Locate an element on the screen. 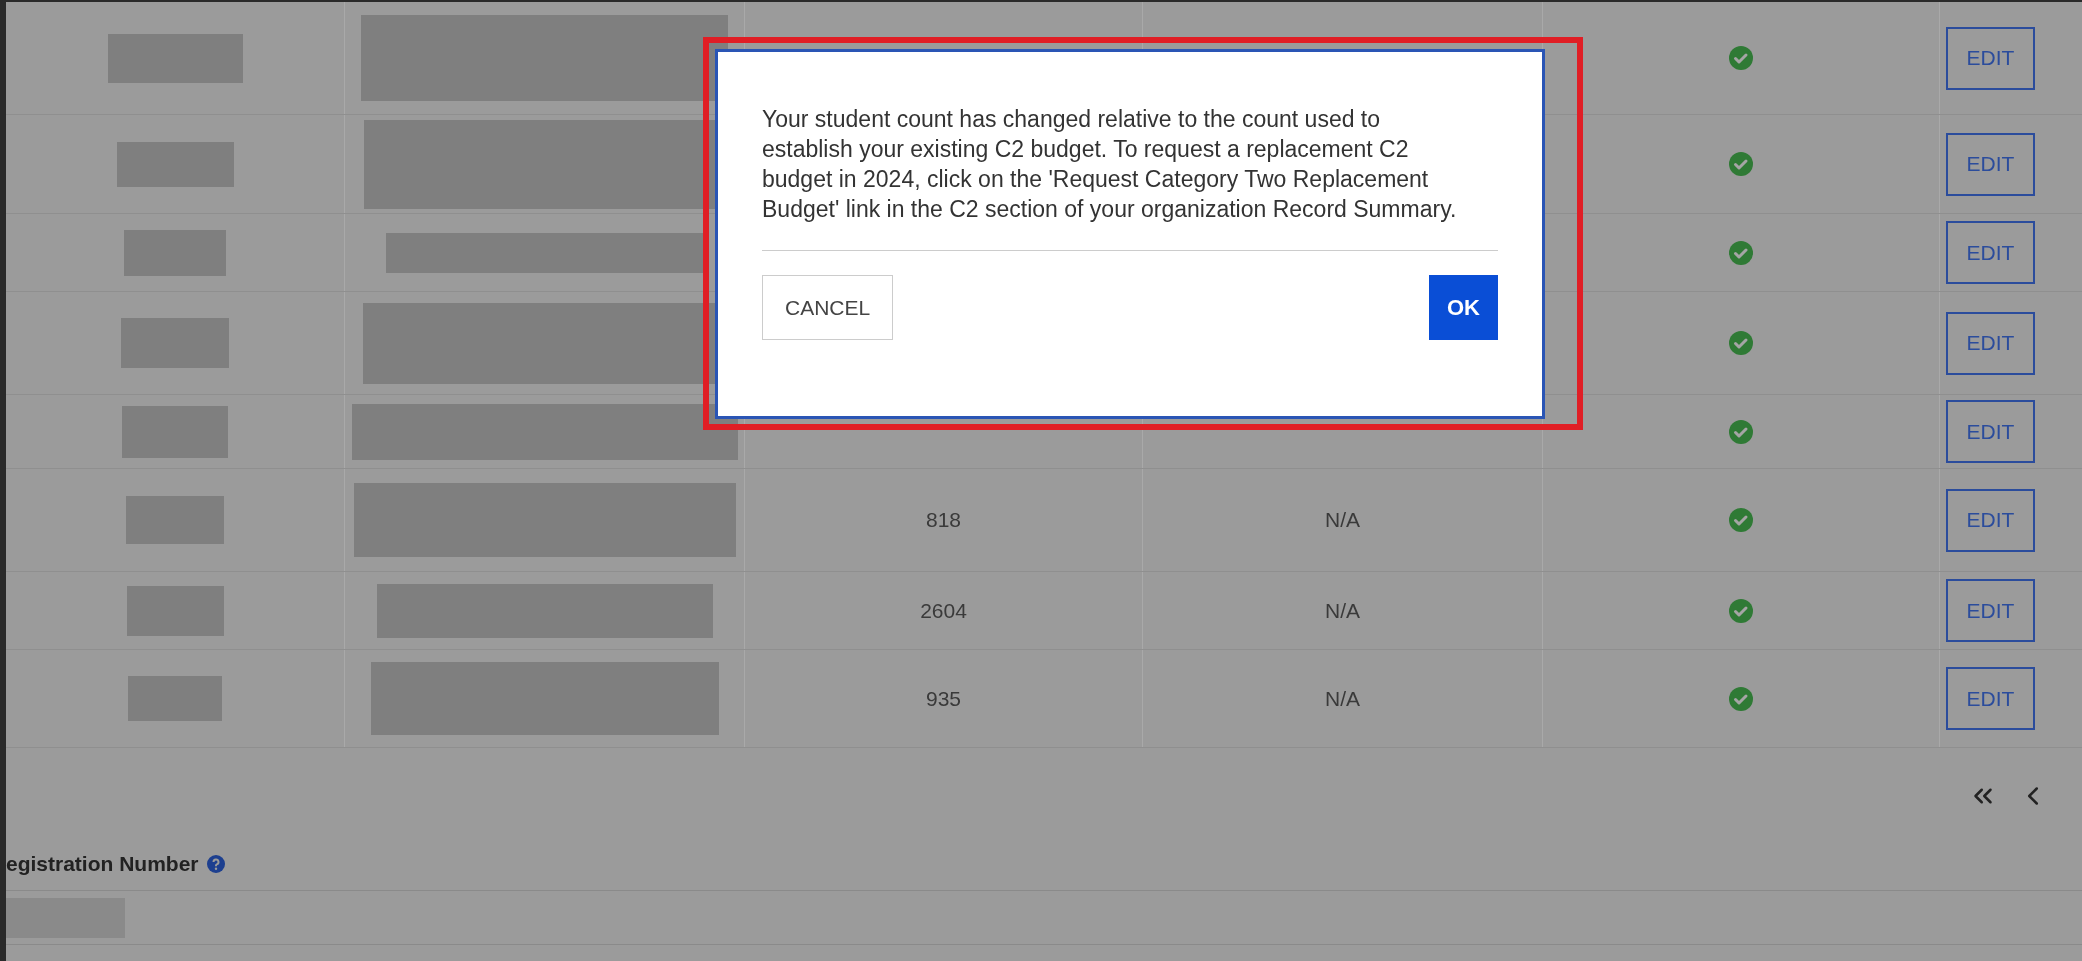 This screenshot has height=961, width=2082. dialog-message: Your student count has changed relative to the count used to establish your existing C2 budget. To request a replacement C2 budget in 2024, click on the 'Request Category Two Replacement Budget' link in the C2 section of your organization Record Summary. is located at coordinates (1110, 164).